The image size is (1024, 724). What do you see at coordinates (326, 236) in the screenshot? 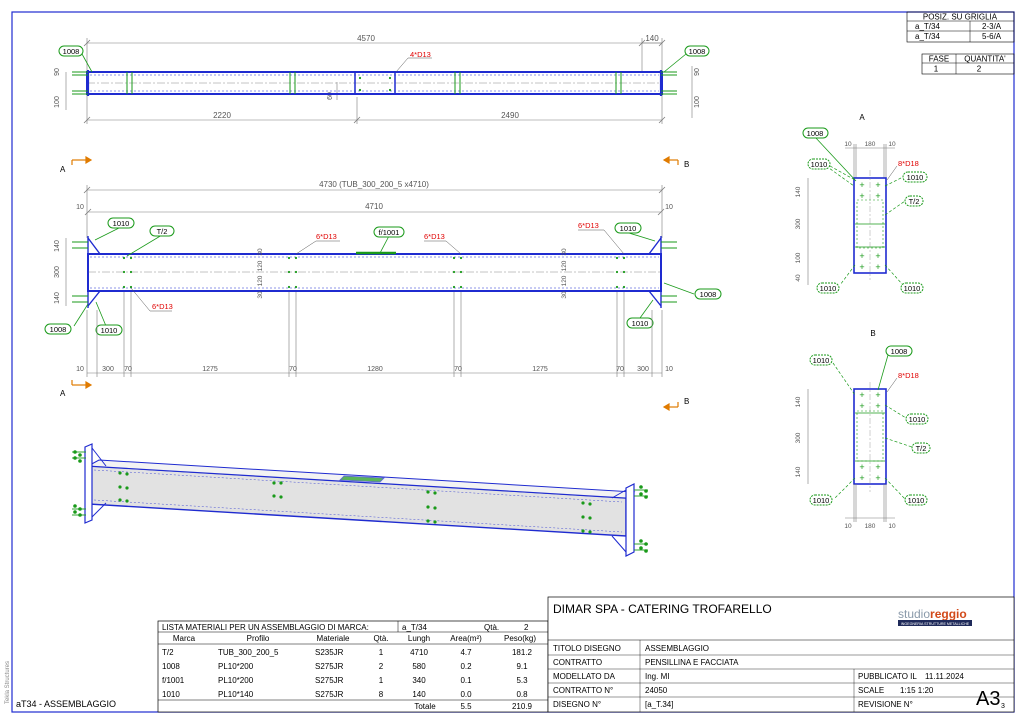
I see `side-hole-label-1: 6*D13` at bounding box center [326, 236].